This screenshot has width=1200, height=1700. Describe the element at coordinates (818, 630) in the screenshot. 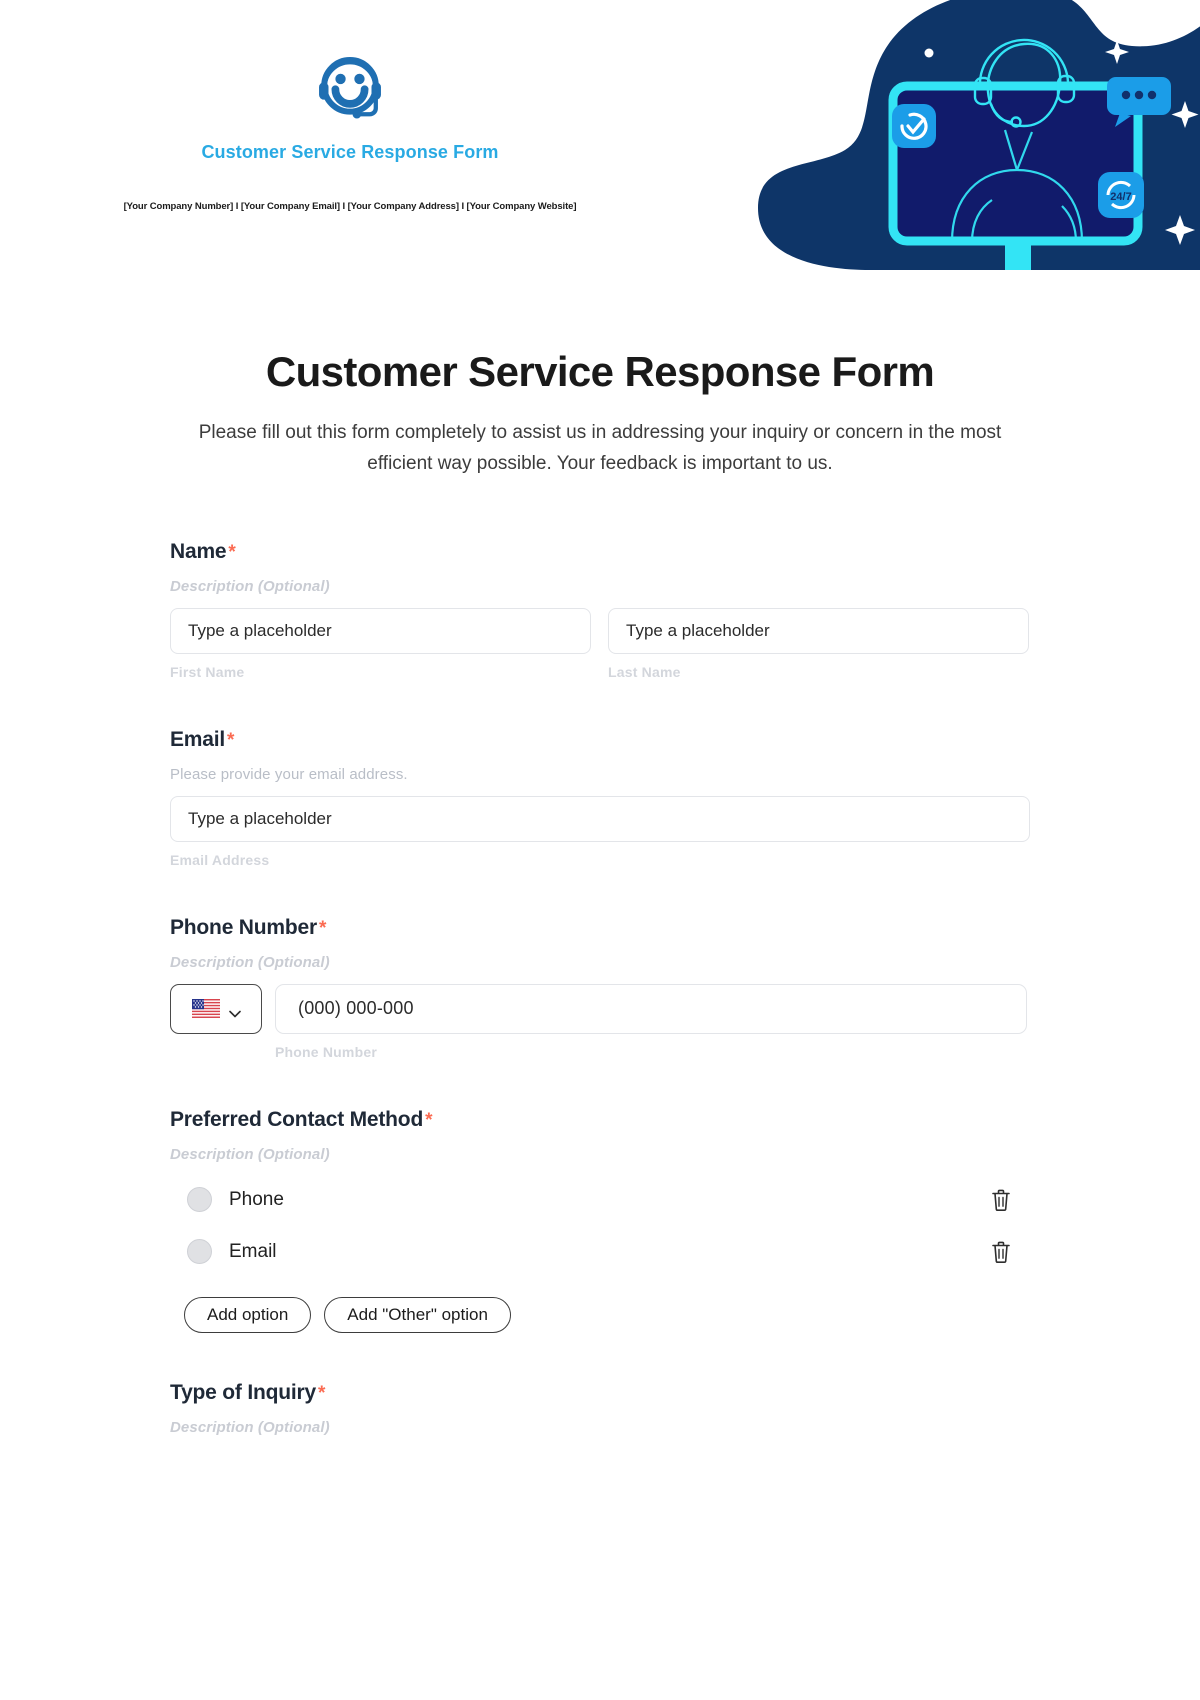

I see `last-name-input: Type a placeholder` at that location.